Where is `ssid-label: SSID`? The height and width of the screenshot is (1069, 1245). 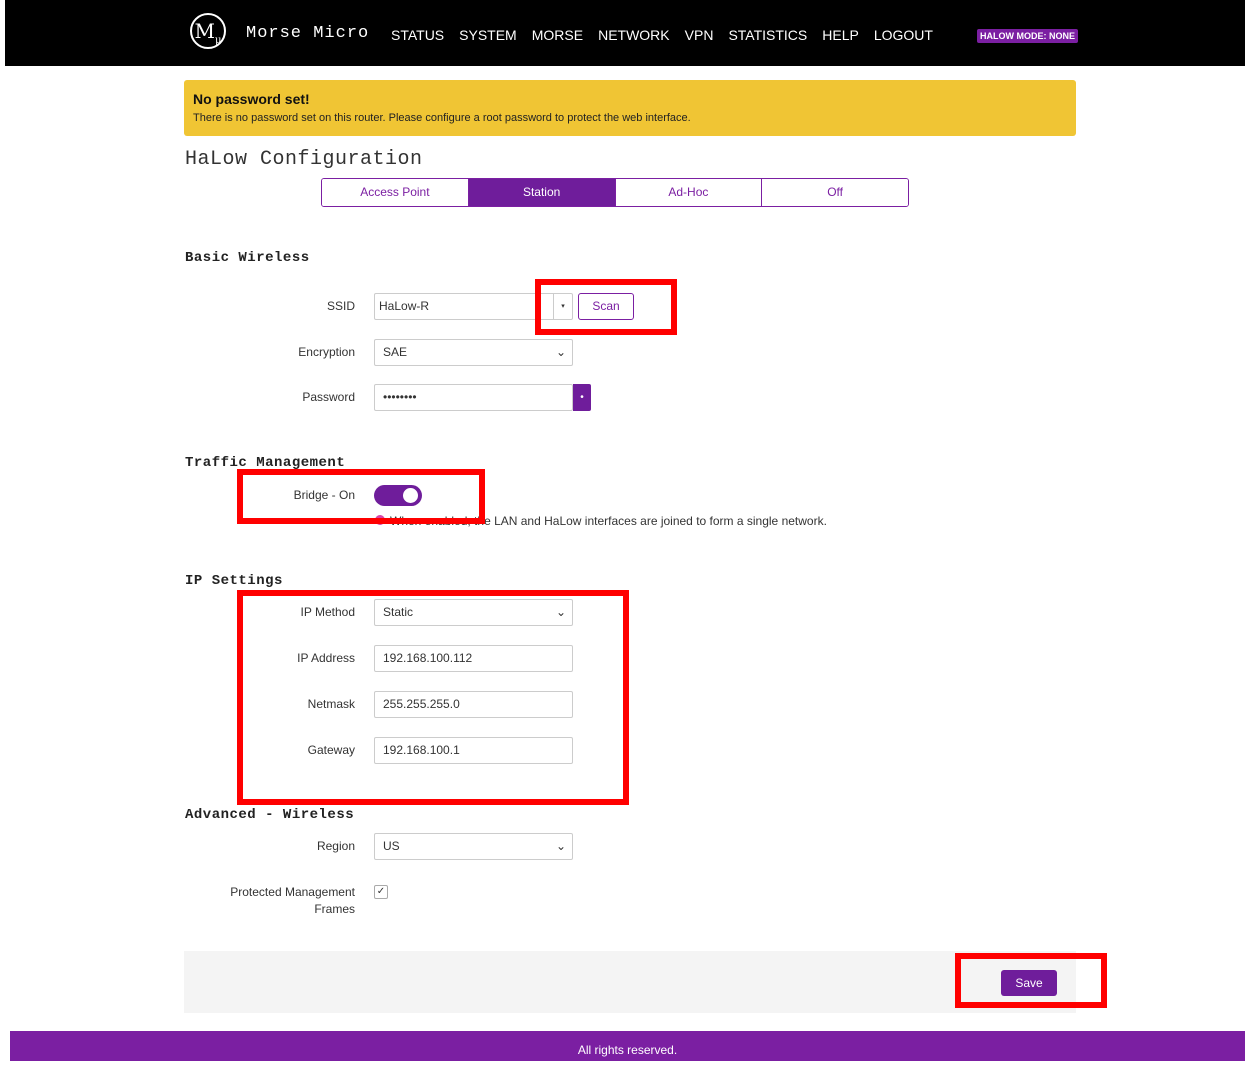 ssid-label: SSID is located at coordinates (340, 306).